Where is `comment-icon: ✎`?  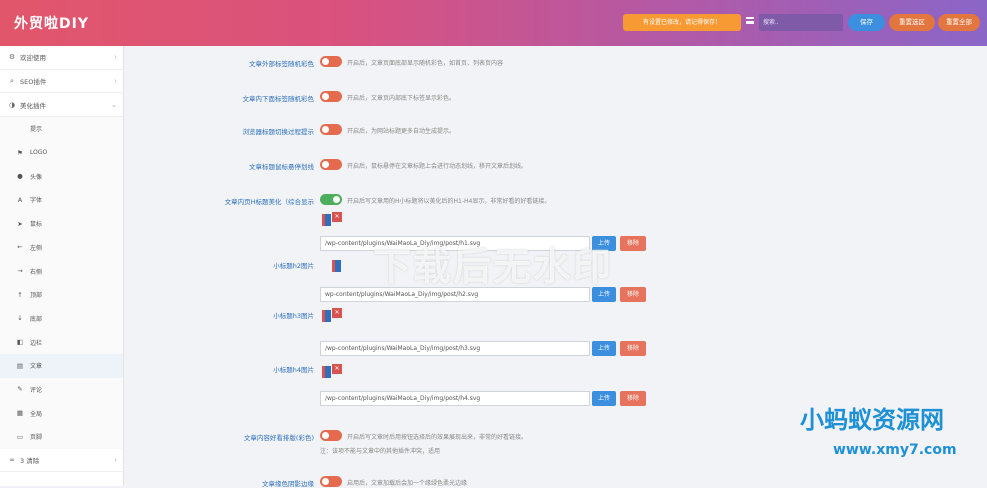 comment-icon: ✎ is located at coordinates (20, 389).